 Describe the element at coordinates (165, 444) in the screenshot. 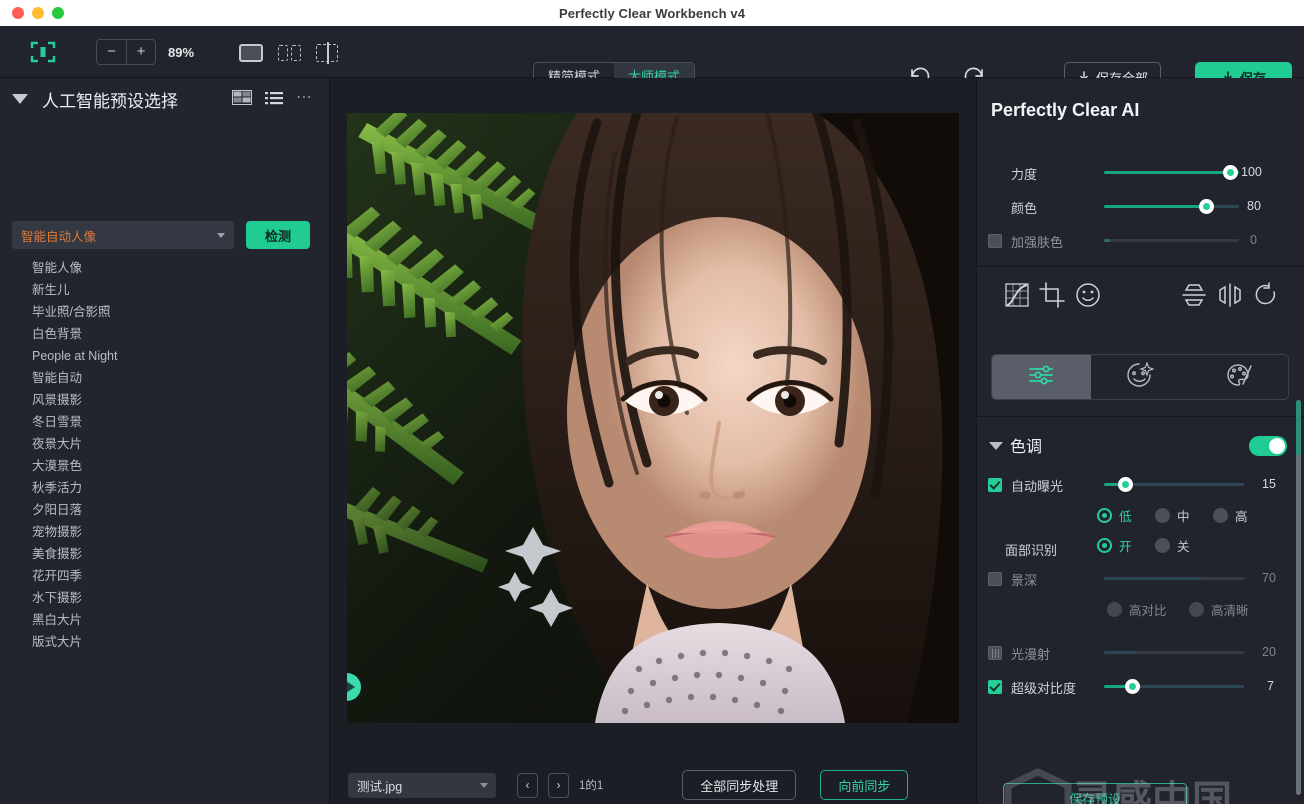

I see `list-item: 夜景大片` at that location.